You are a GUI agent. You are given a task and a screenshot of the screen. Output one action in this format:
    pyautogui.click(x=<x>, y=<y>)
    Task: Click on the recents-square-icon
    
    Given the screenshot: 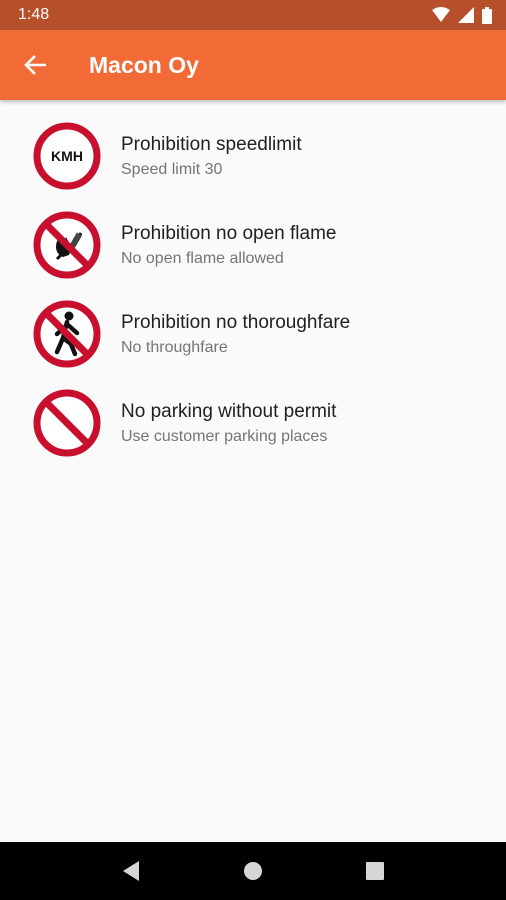 What is the action you would take?
    pyautogui.click(x=375, y=871)
    